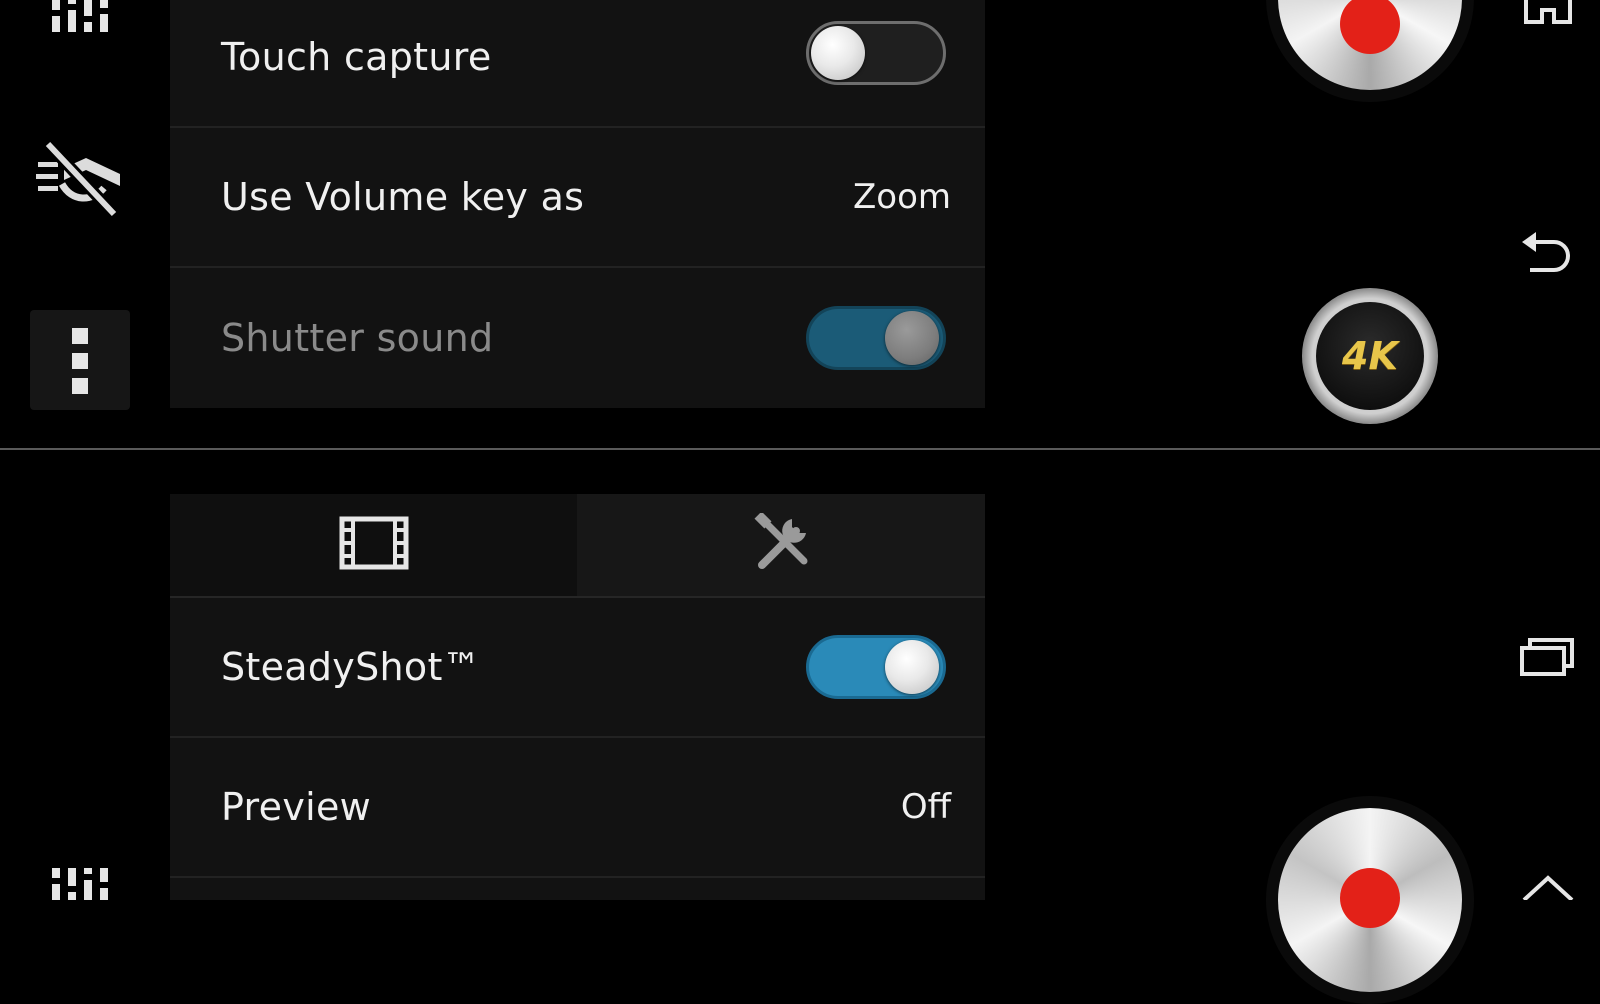  Describe the element at coordinates (1548, 657) in the screenshot. I see `recent-apps-icon` at that location.